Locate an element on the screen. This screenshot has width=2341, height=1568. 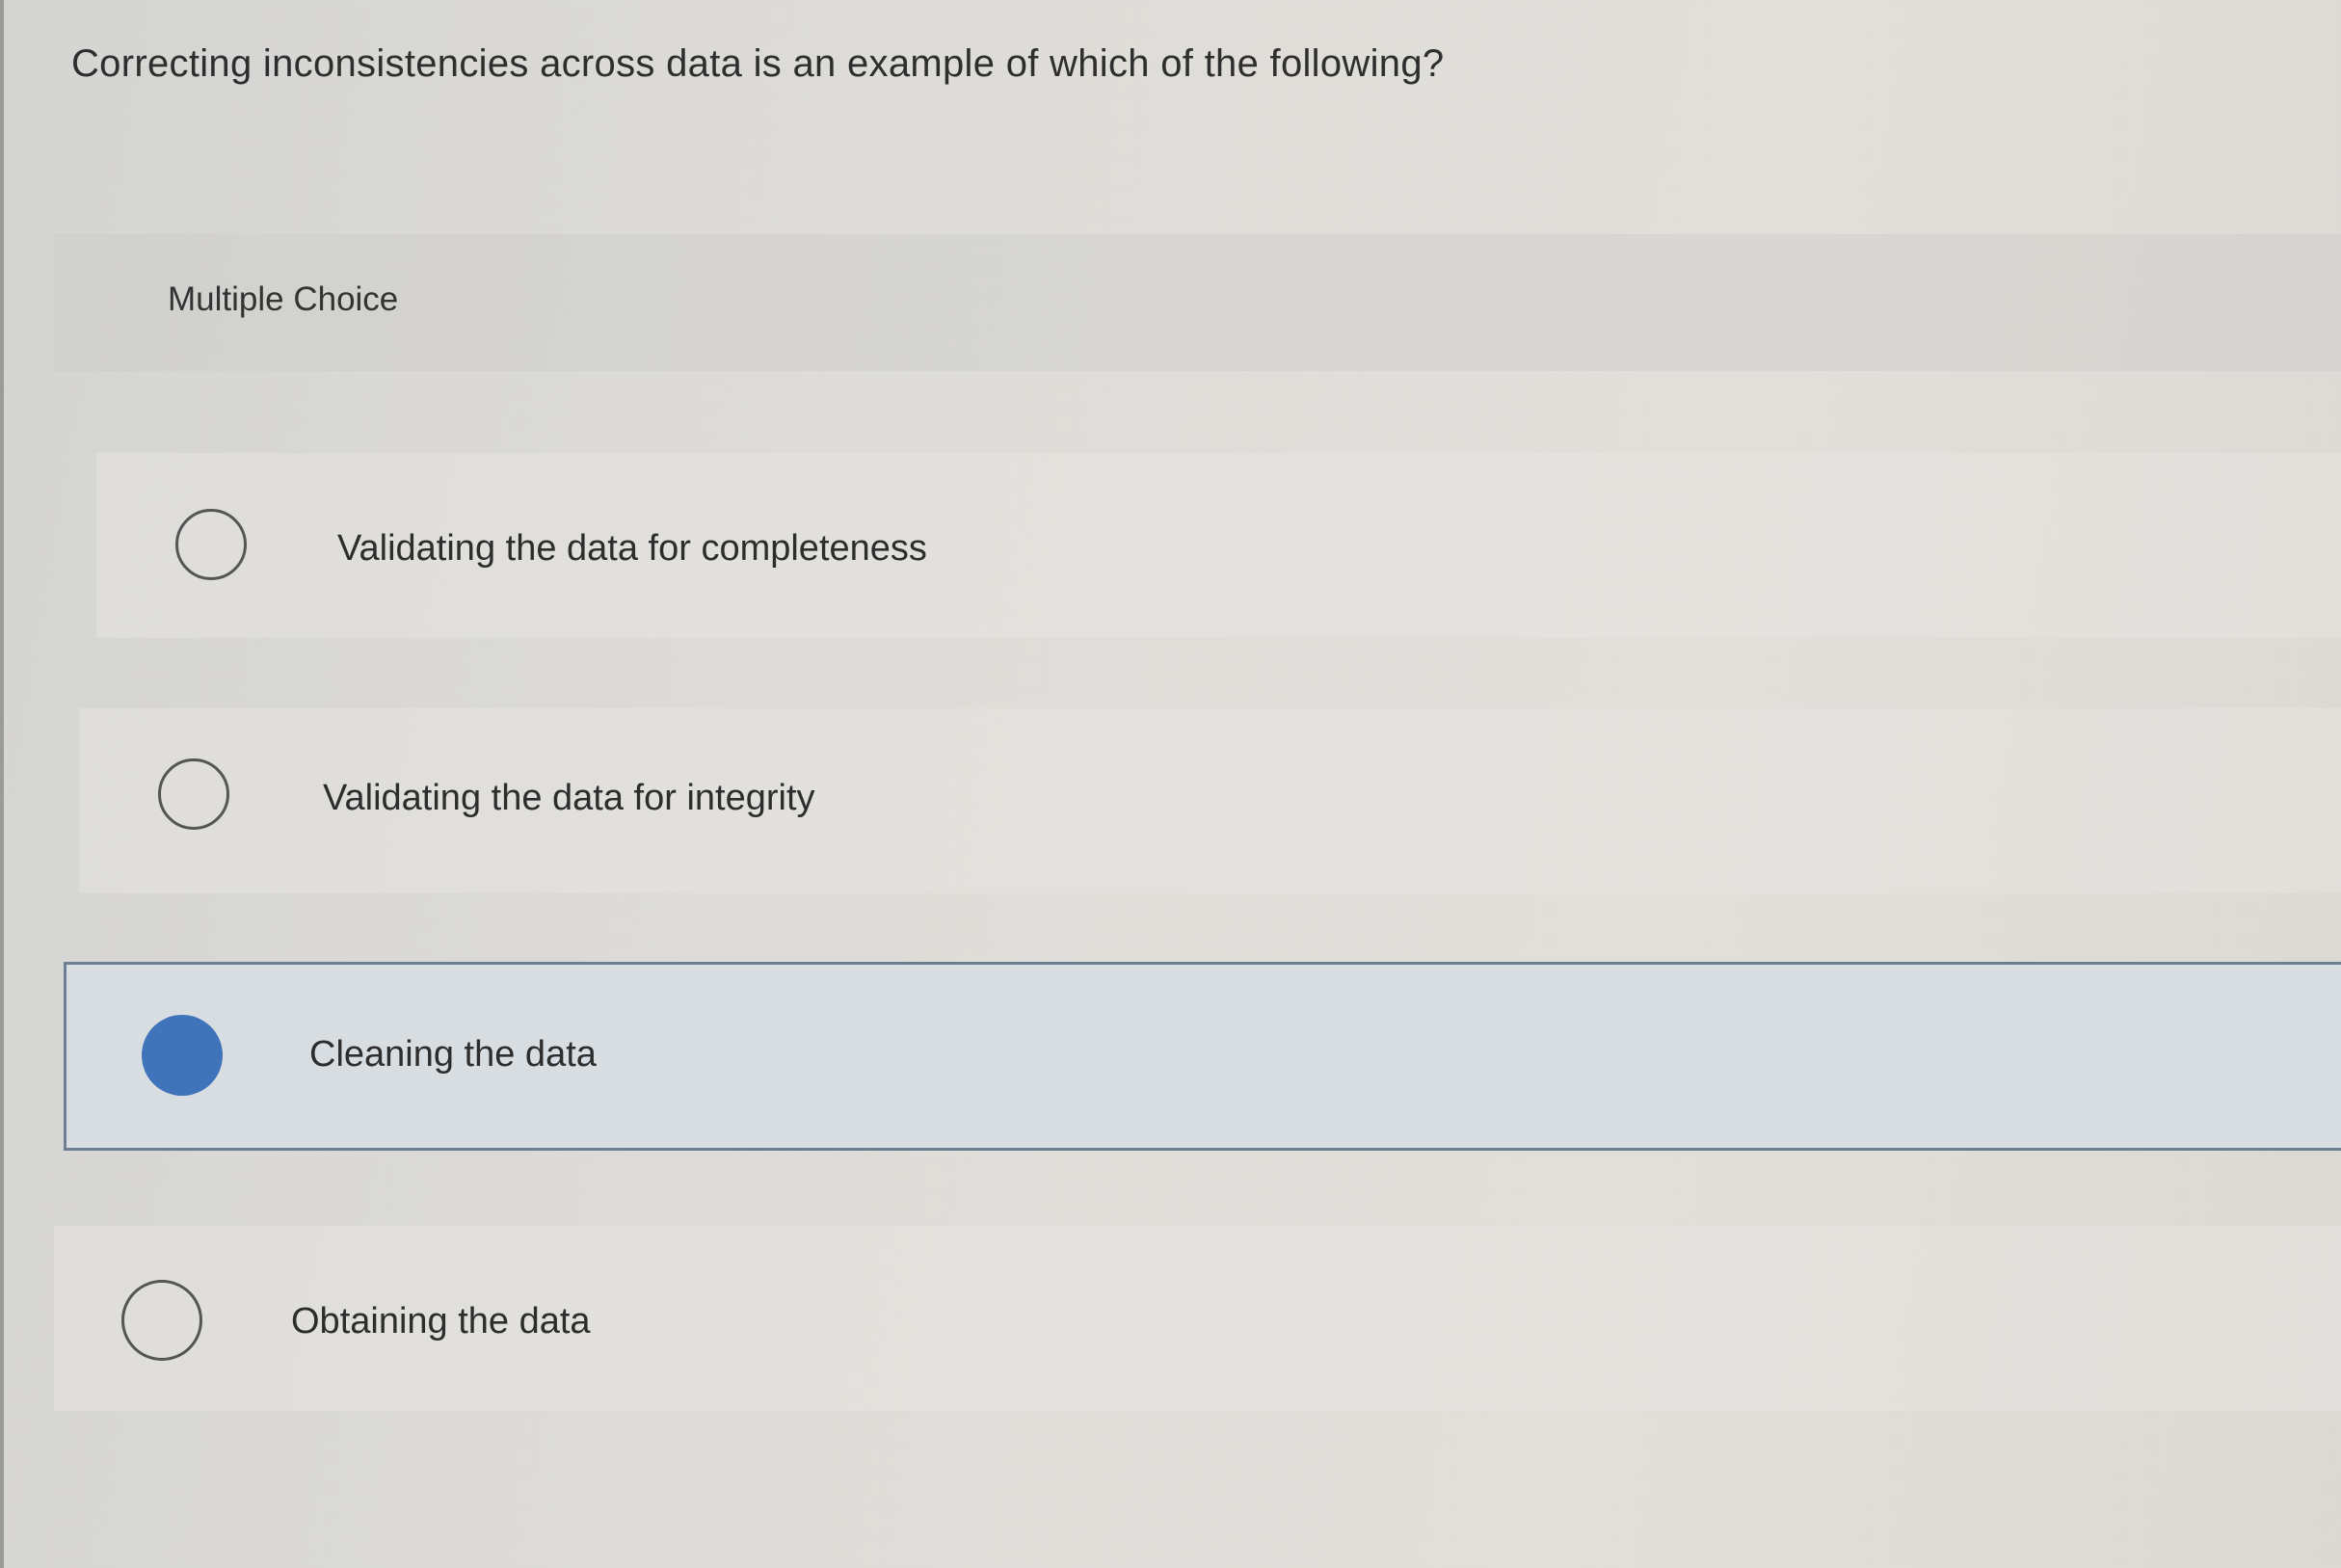
question-type-header: Multiple Choice is located at coordinates (1198, 302).